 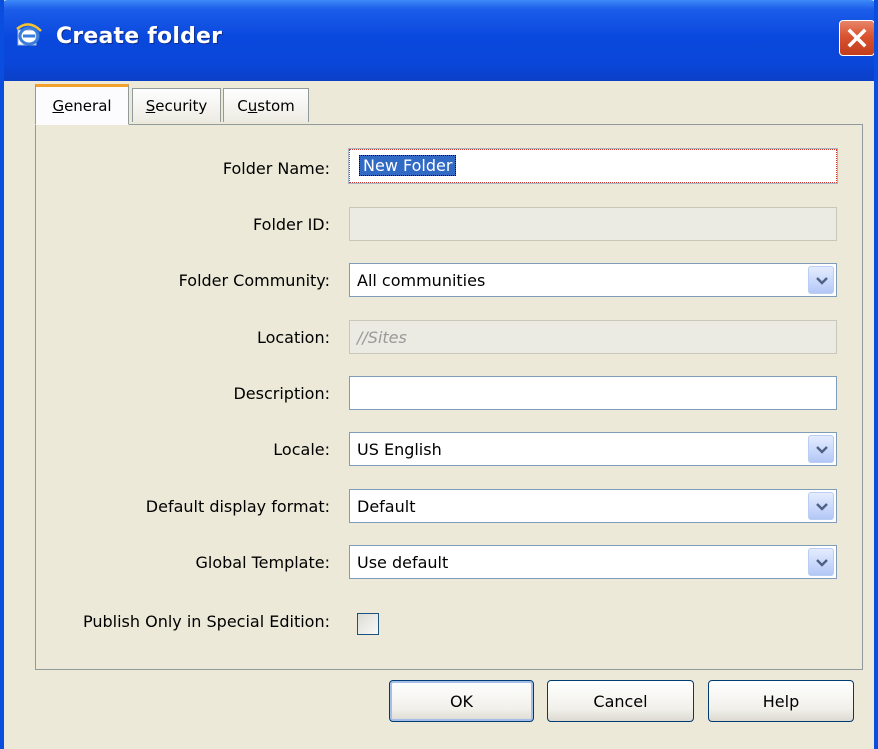 What do you see at coordinates (439, 40) in the screenshot?
I see `title-bar: Create folder` at bounding box center [439, 40].